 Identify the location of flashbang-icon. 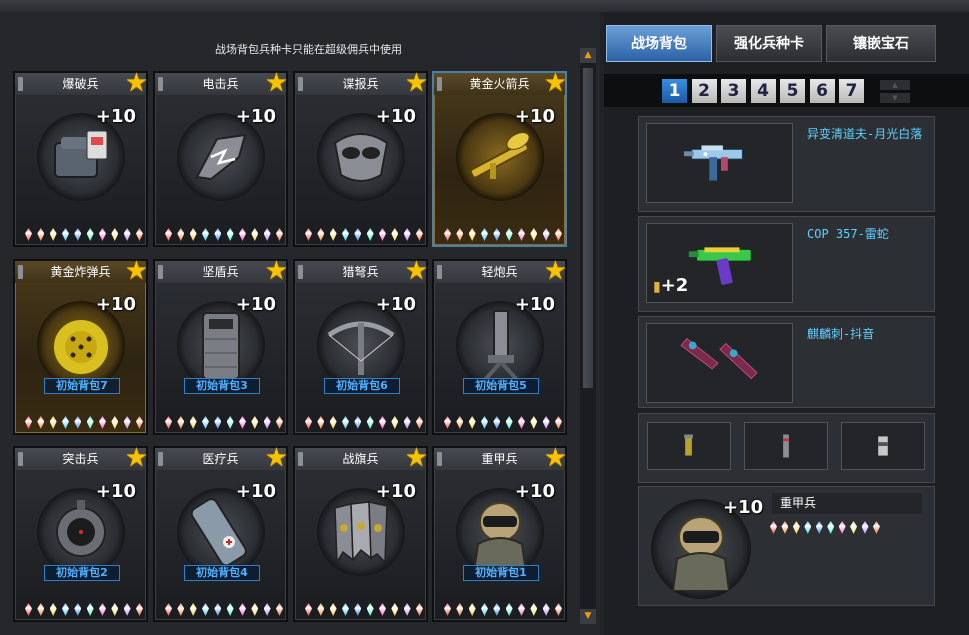
(786, 446).